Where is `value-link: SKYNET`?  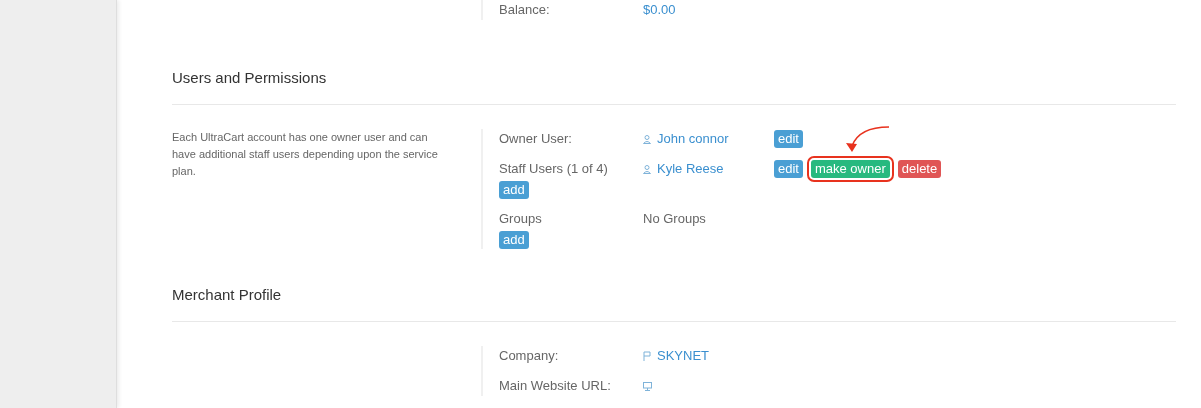
value-link: SKYNET is located at coordinates (683, 356).